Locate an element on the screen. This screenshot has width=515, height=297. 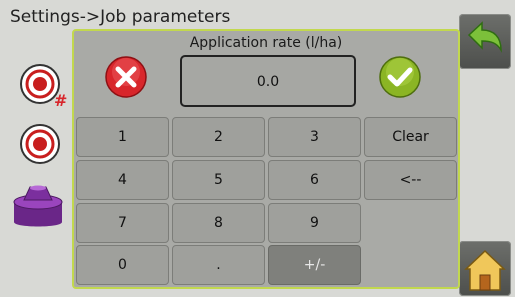
clear-key: Clear is located at coordinates (410, 137).